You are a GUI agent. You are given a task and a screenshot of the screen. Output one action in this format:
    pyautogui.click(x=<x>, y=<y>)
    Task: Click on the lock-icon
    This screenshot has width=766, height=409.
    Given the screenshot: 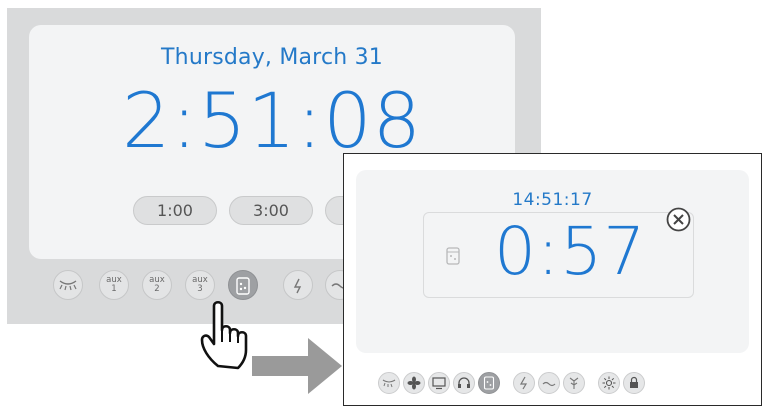 What is the action you would take?
    pyautogui.click(x=634, y=382)
    